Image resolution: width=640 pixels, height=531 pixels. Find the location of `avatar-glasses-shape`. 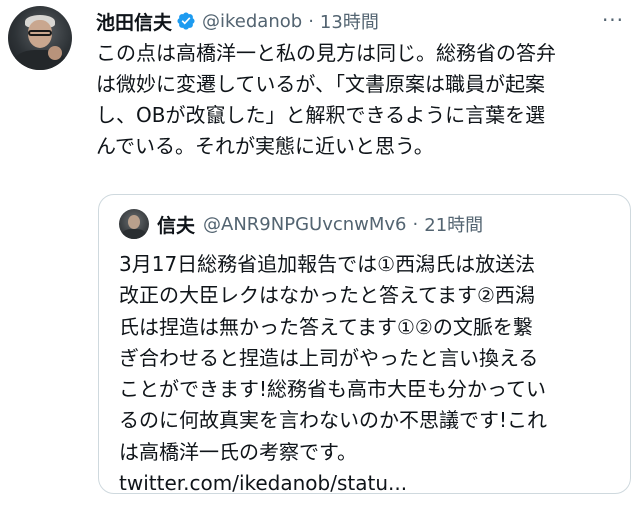

avatar-glasses-shape is located at coordinates (40, 33).